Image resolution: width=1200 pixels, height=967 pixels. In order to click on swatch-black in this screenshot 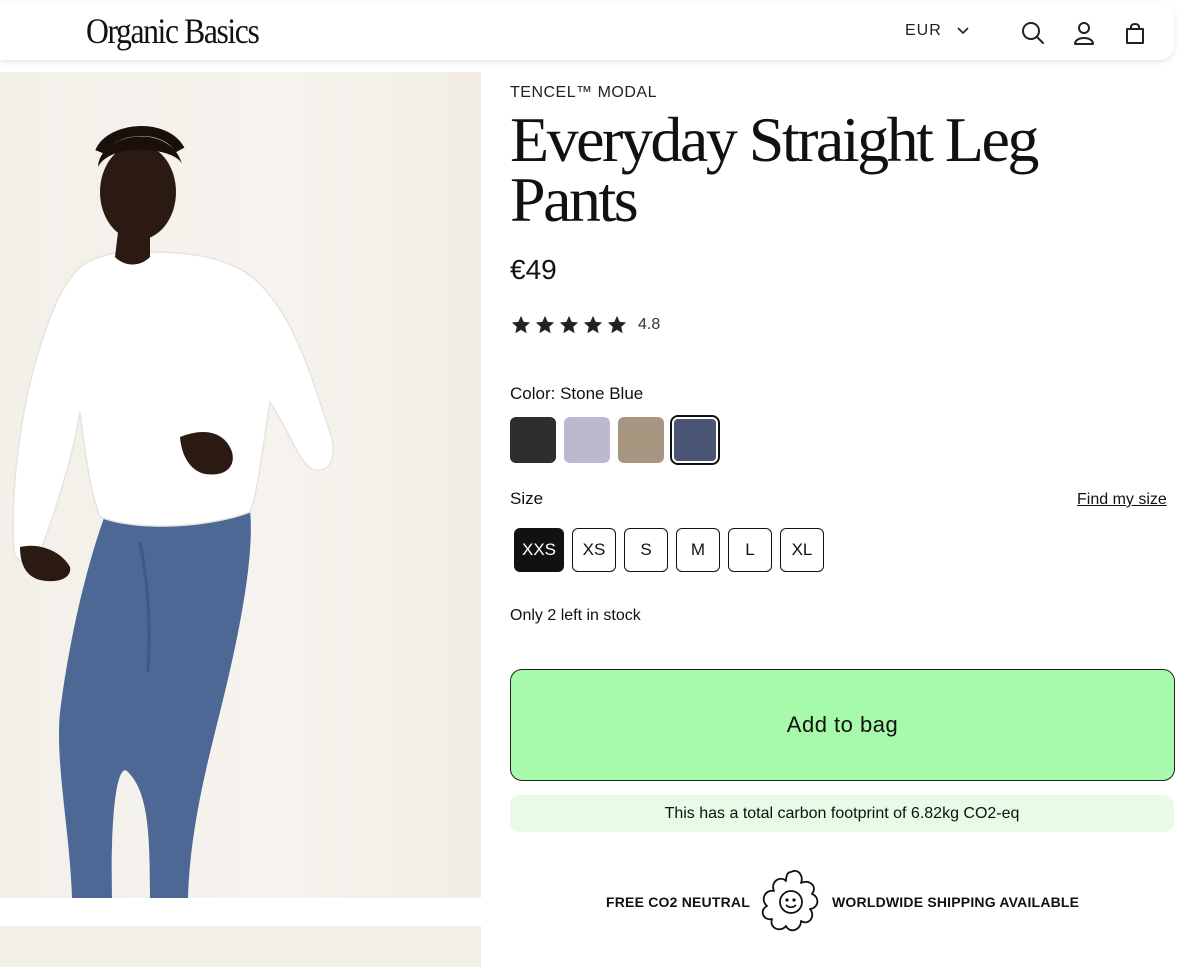, I will do `click(533, 440)`.